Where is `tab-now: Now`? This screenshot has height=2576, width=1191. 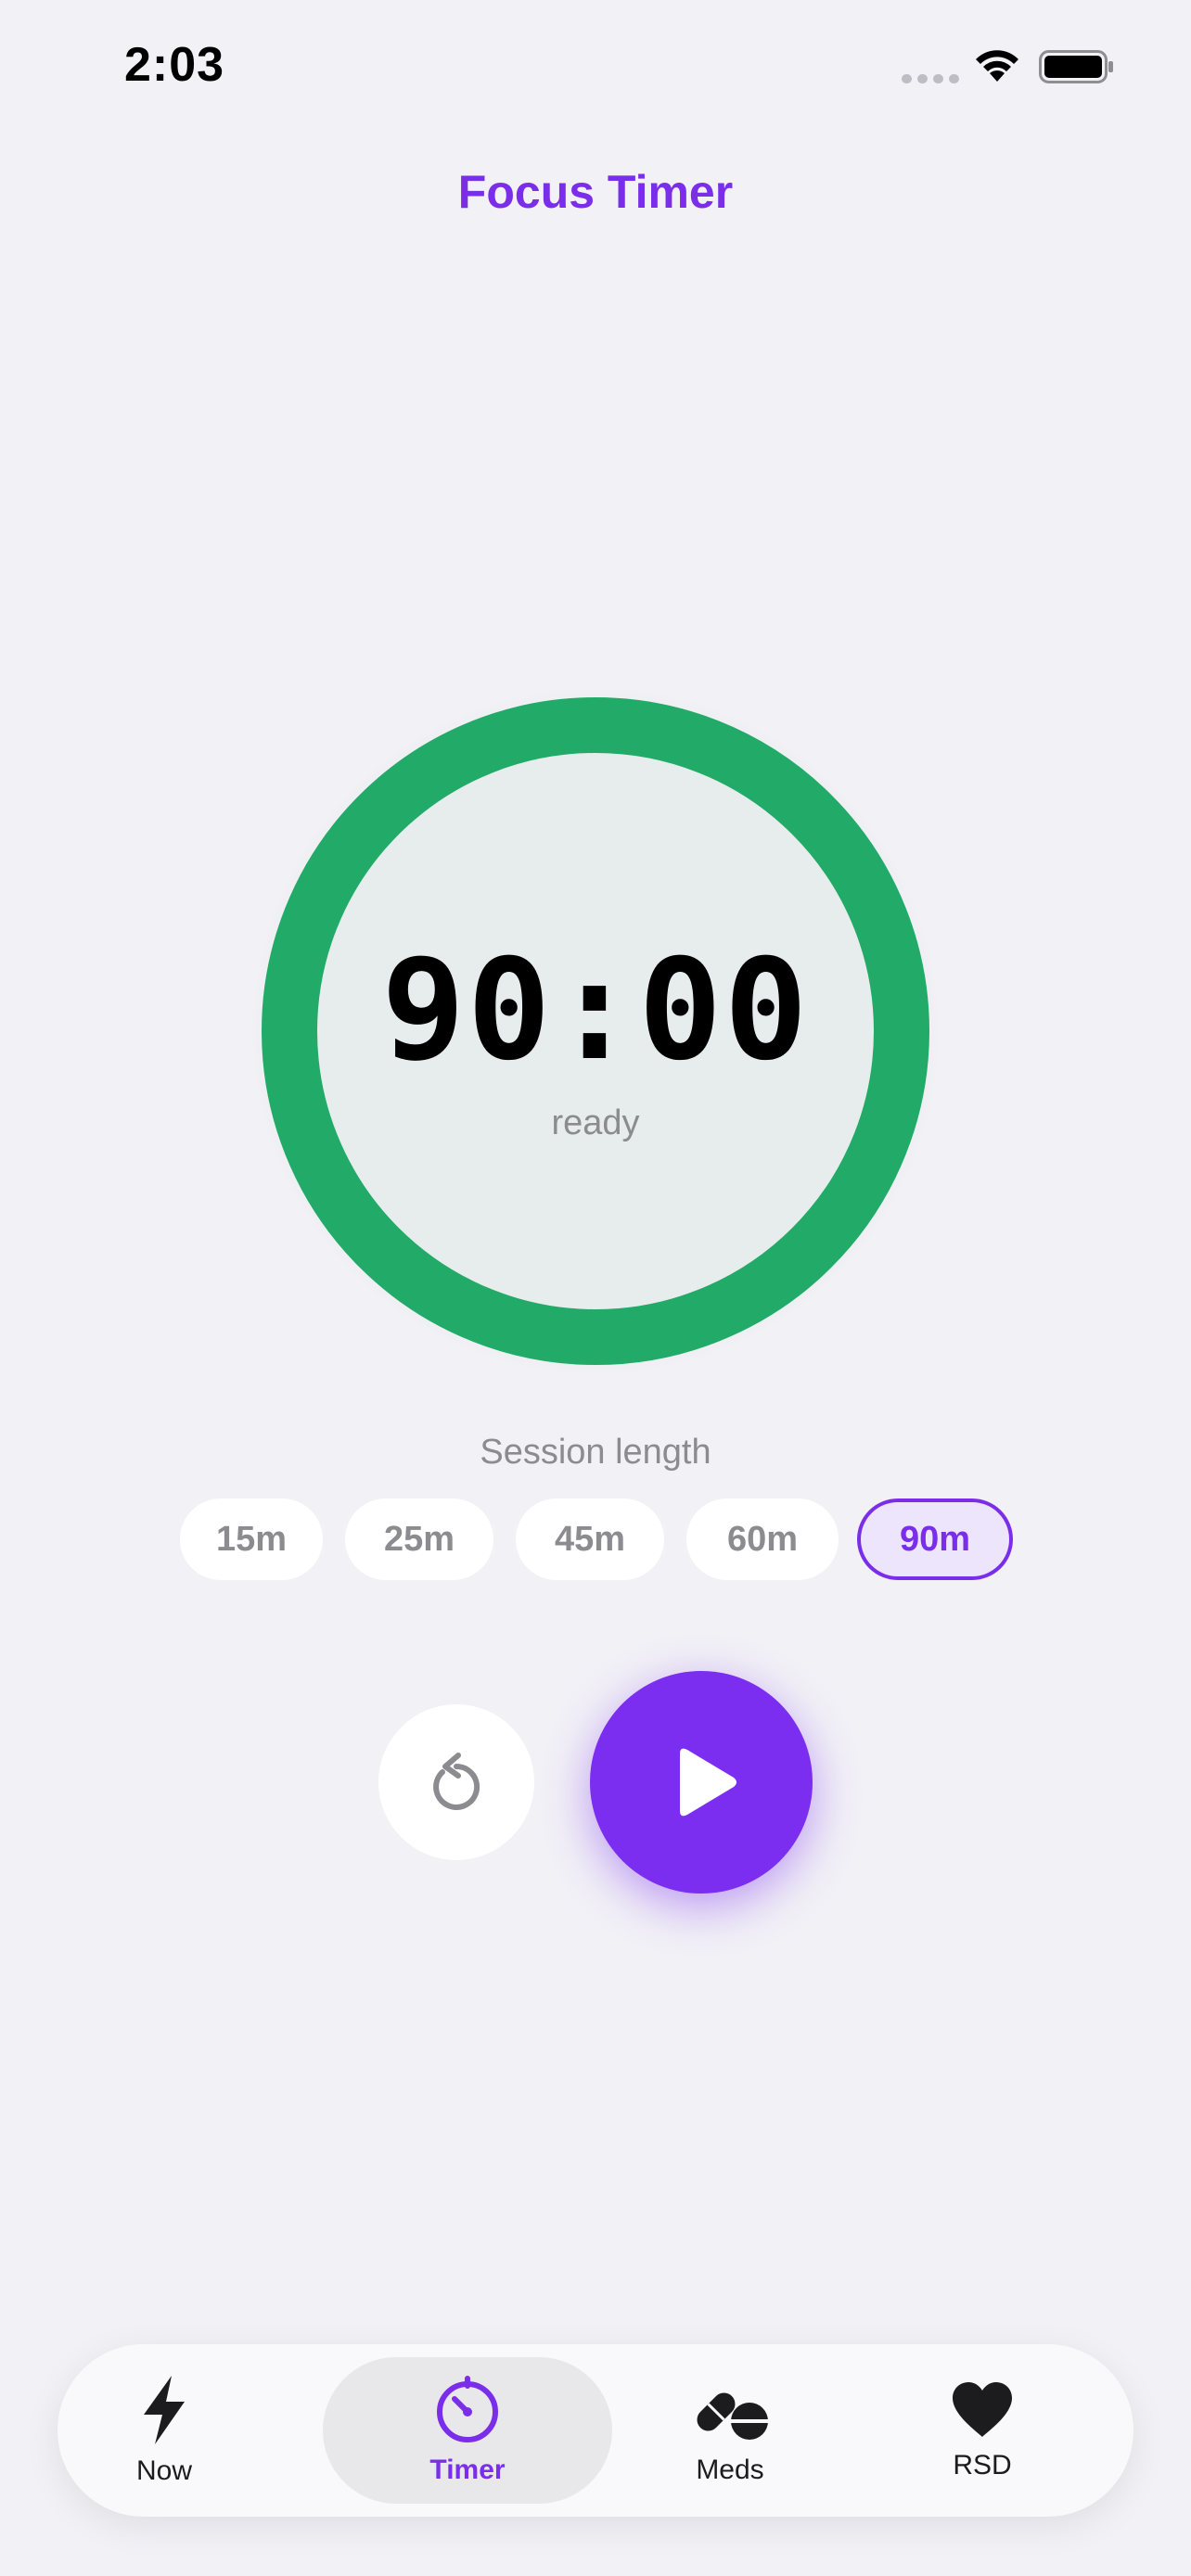
tab-now: Now is located at coordinates (164, 2431).